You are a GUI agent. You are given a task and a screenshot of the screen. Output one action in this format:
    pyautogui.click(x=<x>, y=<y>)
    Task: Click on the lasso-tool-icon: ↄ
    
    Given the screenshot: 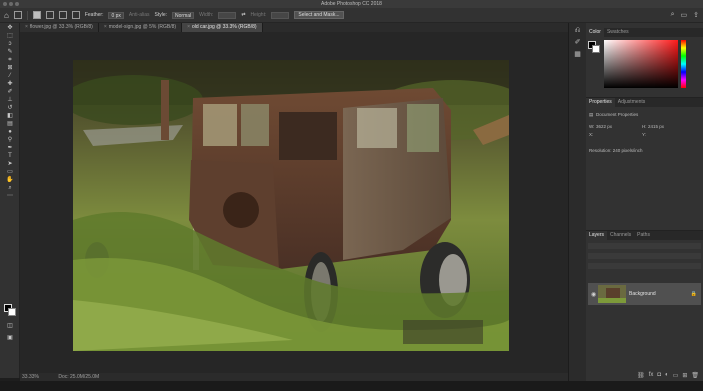 What is the action you would take?
    pyautogui.click(x=10, y=44)
    